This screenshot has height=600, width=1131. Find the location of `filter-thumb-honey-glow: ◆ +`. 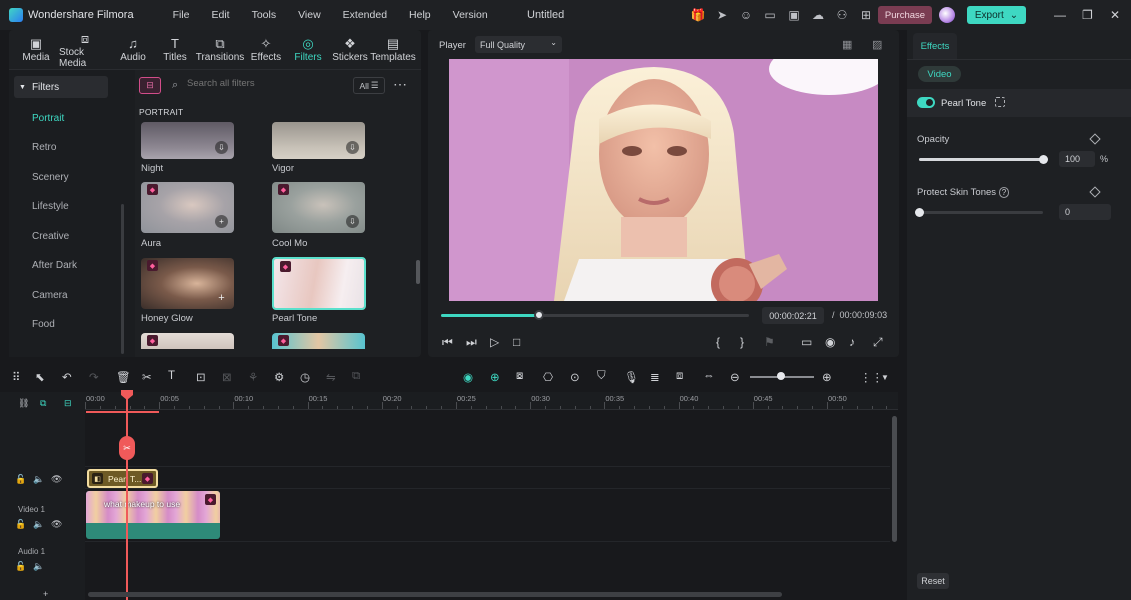

filter-thumb-honey-glow: ◆ + is located at coordinates (187, 283).